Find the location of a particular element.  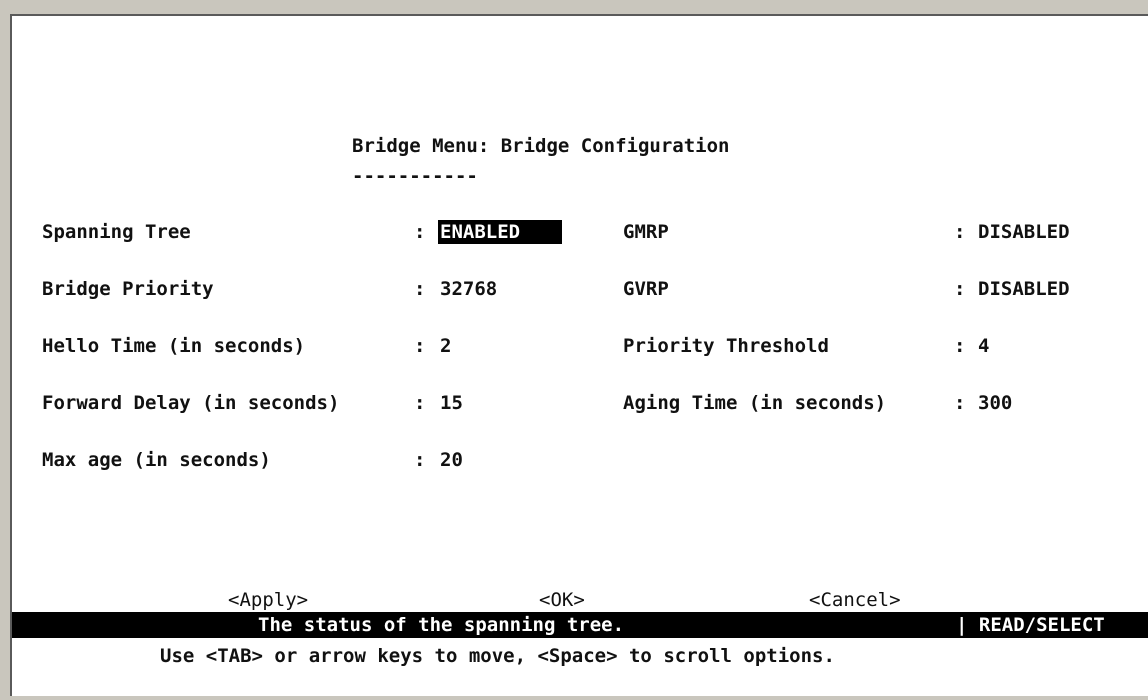

gvrp-label: GVRP is located at coordinates (646, 289).